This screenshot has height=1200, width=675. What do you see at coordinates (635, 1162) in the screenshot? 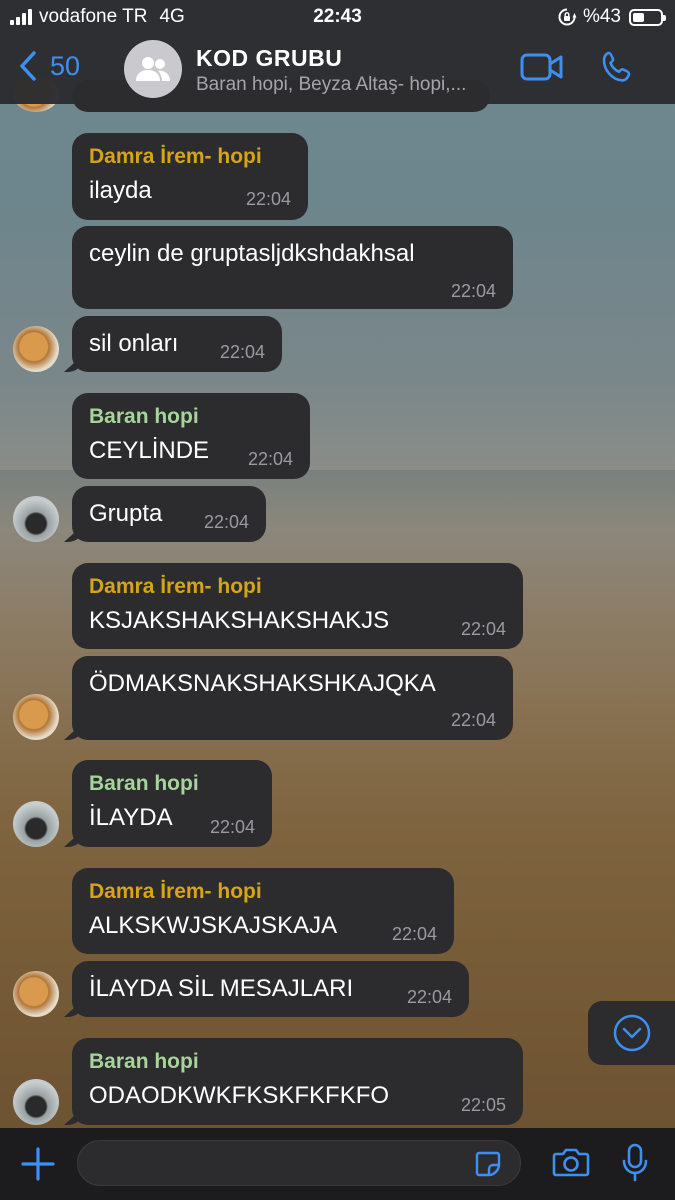
I see `microphone-icon` at bounding box center [635, 1162].